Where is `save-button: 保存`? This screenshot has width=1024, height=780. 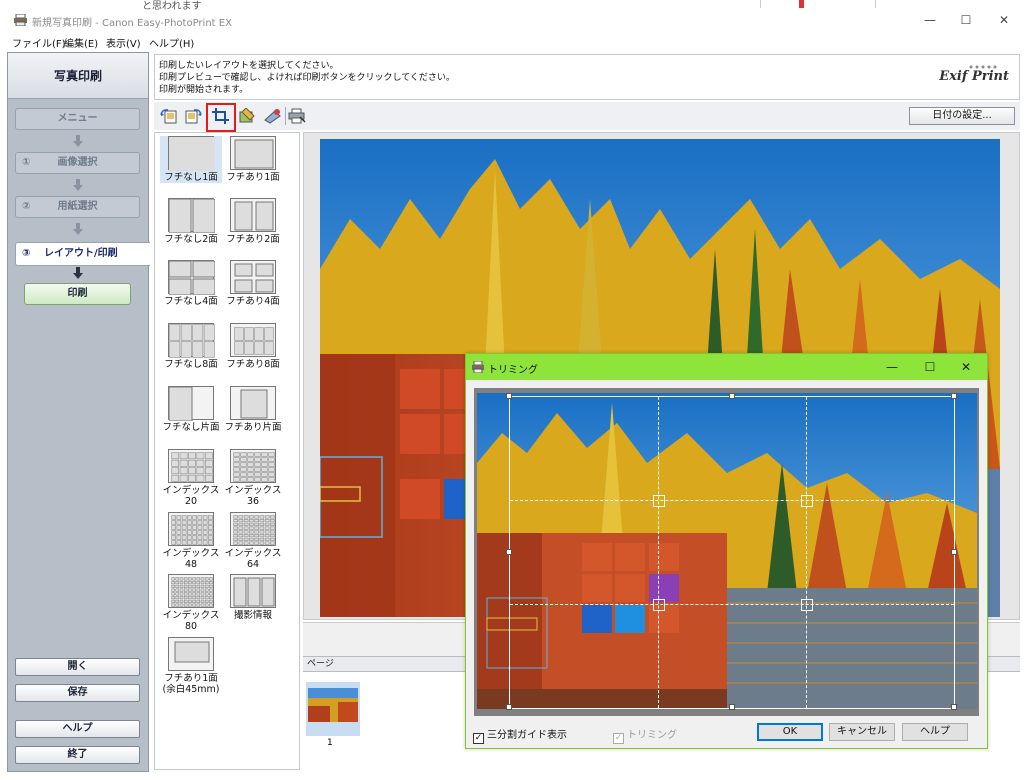
save-button: 保存 is located at coordinates (77, 693).